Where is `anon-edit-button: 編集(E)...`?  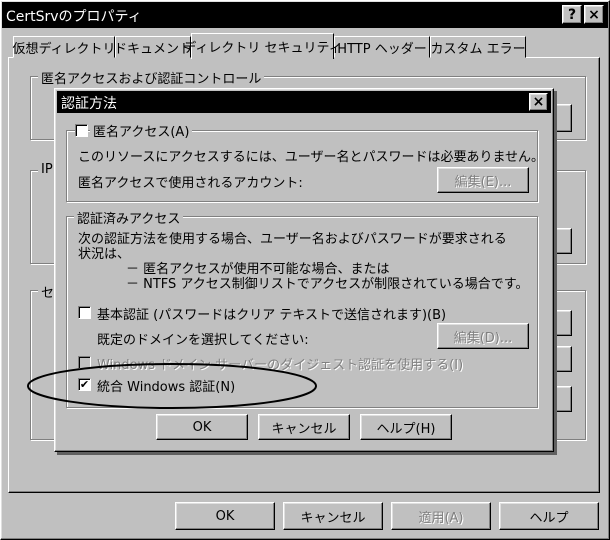
anon-edit-button: 編集(E)... is located at coordinates (483, 180).